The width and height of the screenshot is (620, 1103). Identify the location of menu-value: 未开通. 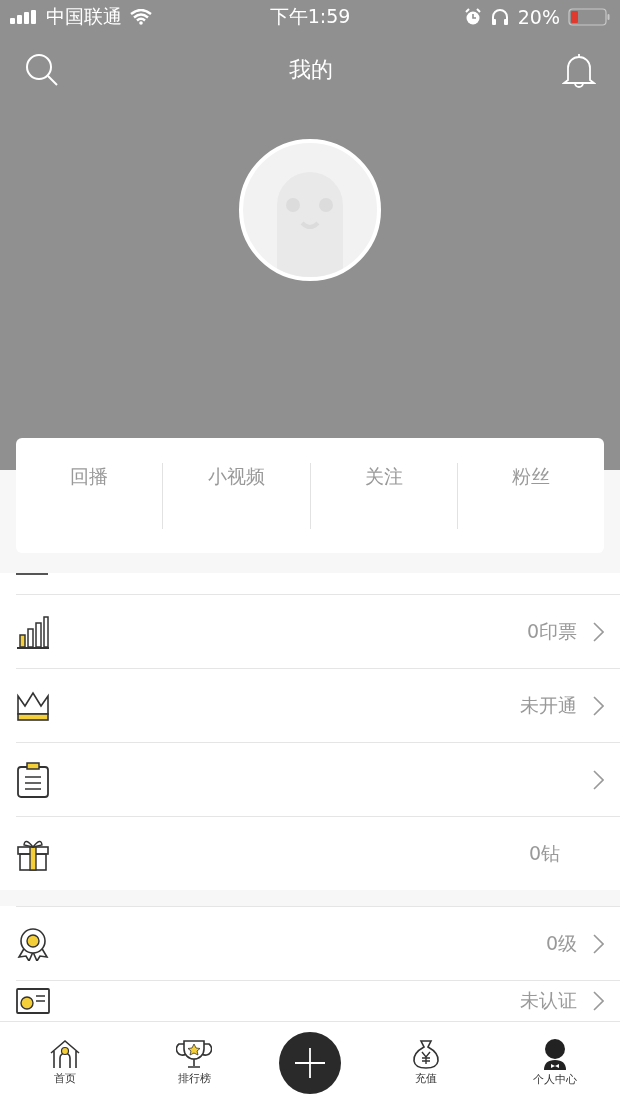
(548, 705).